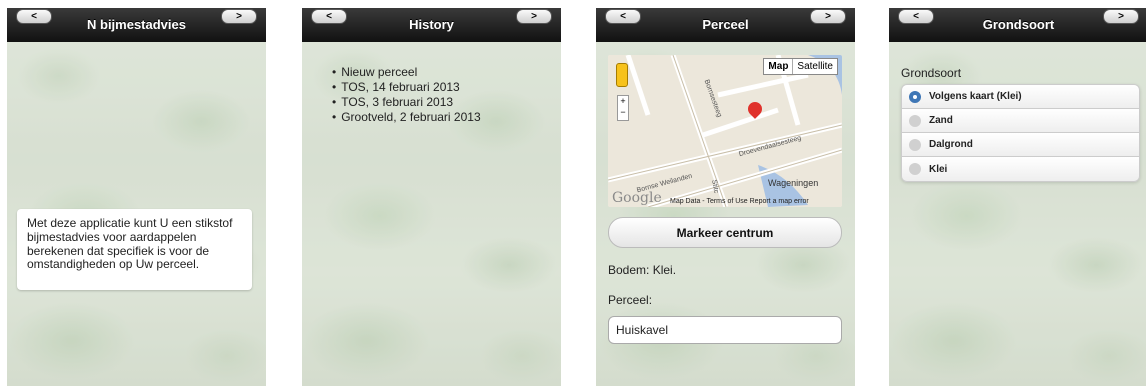 This screenshot has height=386, width=1146. Describe the element at coordinates (622, 75) in the screenshot. I see `streetview-pegman-icon` at that location.